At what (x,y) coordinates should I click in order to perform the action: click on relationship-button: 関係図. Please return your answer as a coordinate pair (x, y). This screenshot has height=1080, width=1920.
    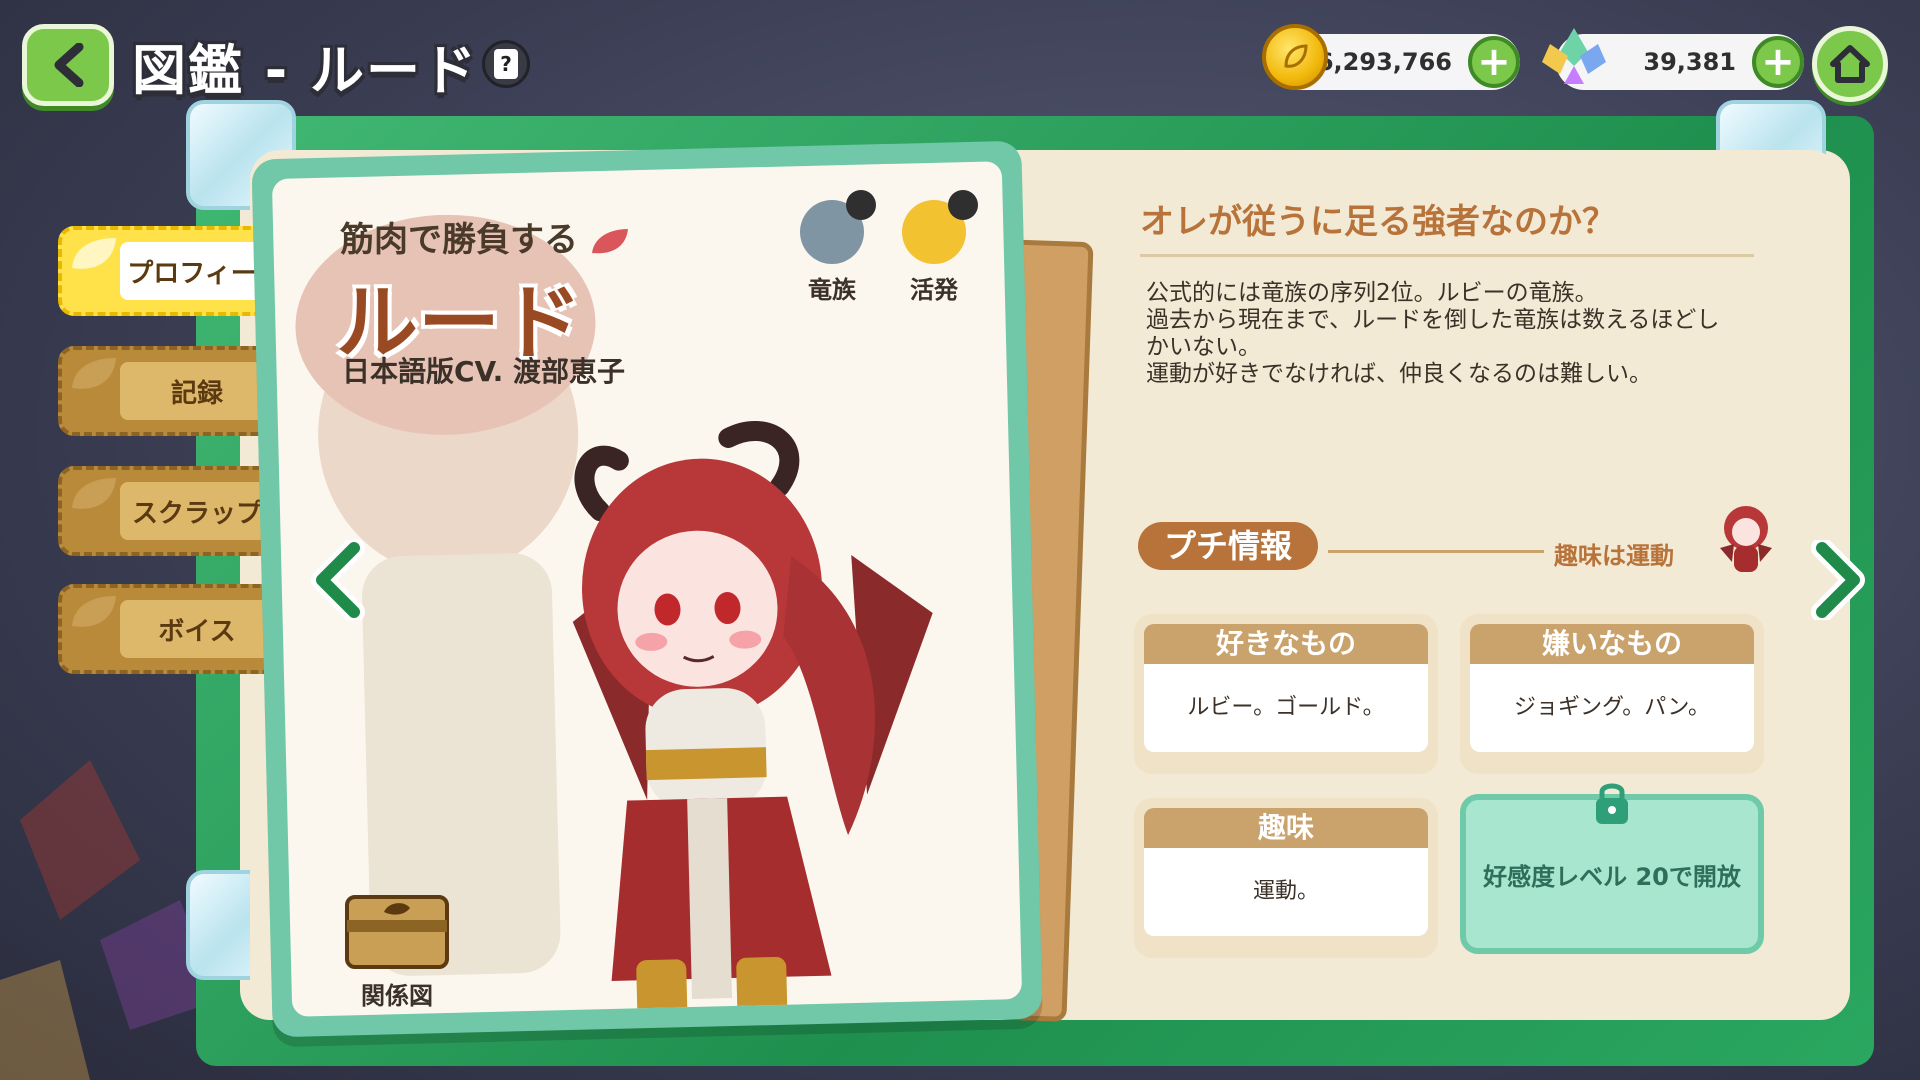
    Looking at the image, I should click on (397, 952).